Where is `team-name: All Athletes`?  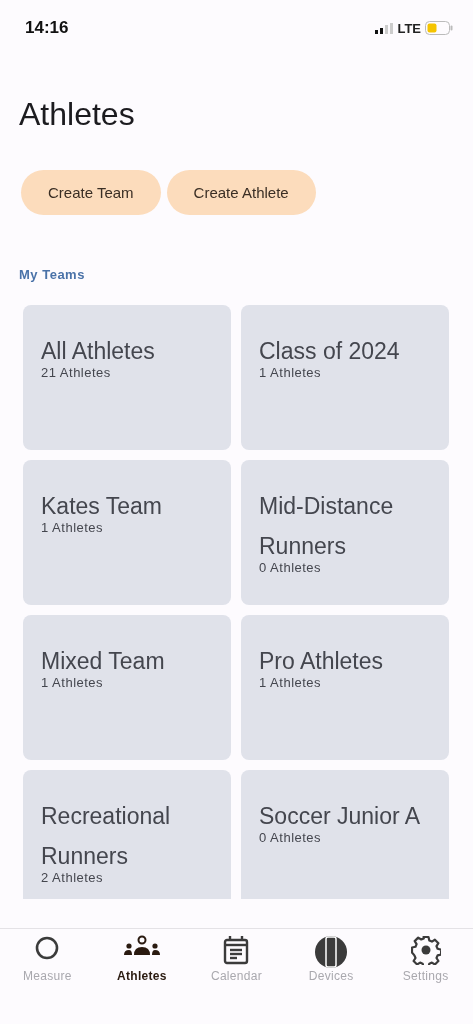
team-name: All Athletes is located at coordinates (98, 351).